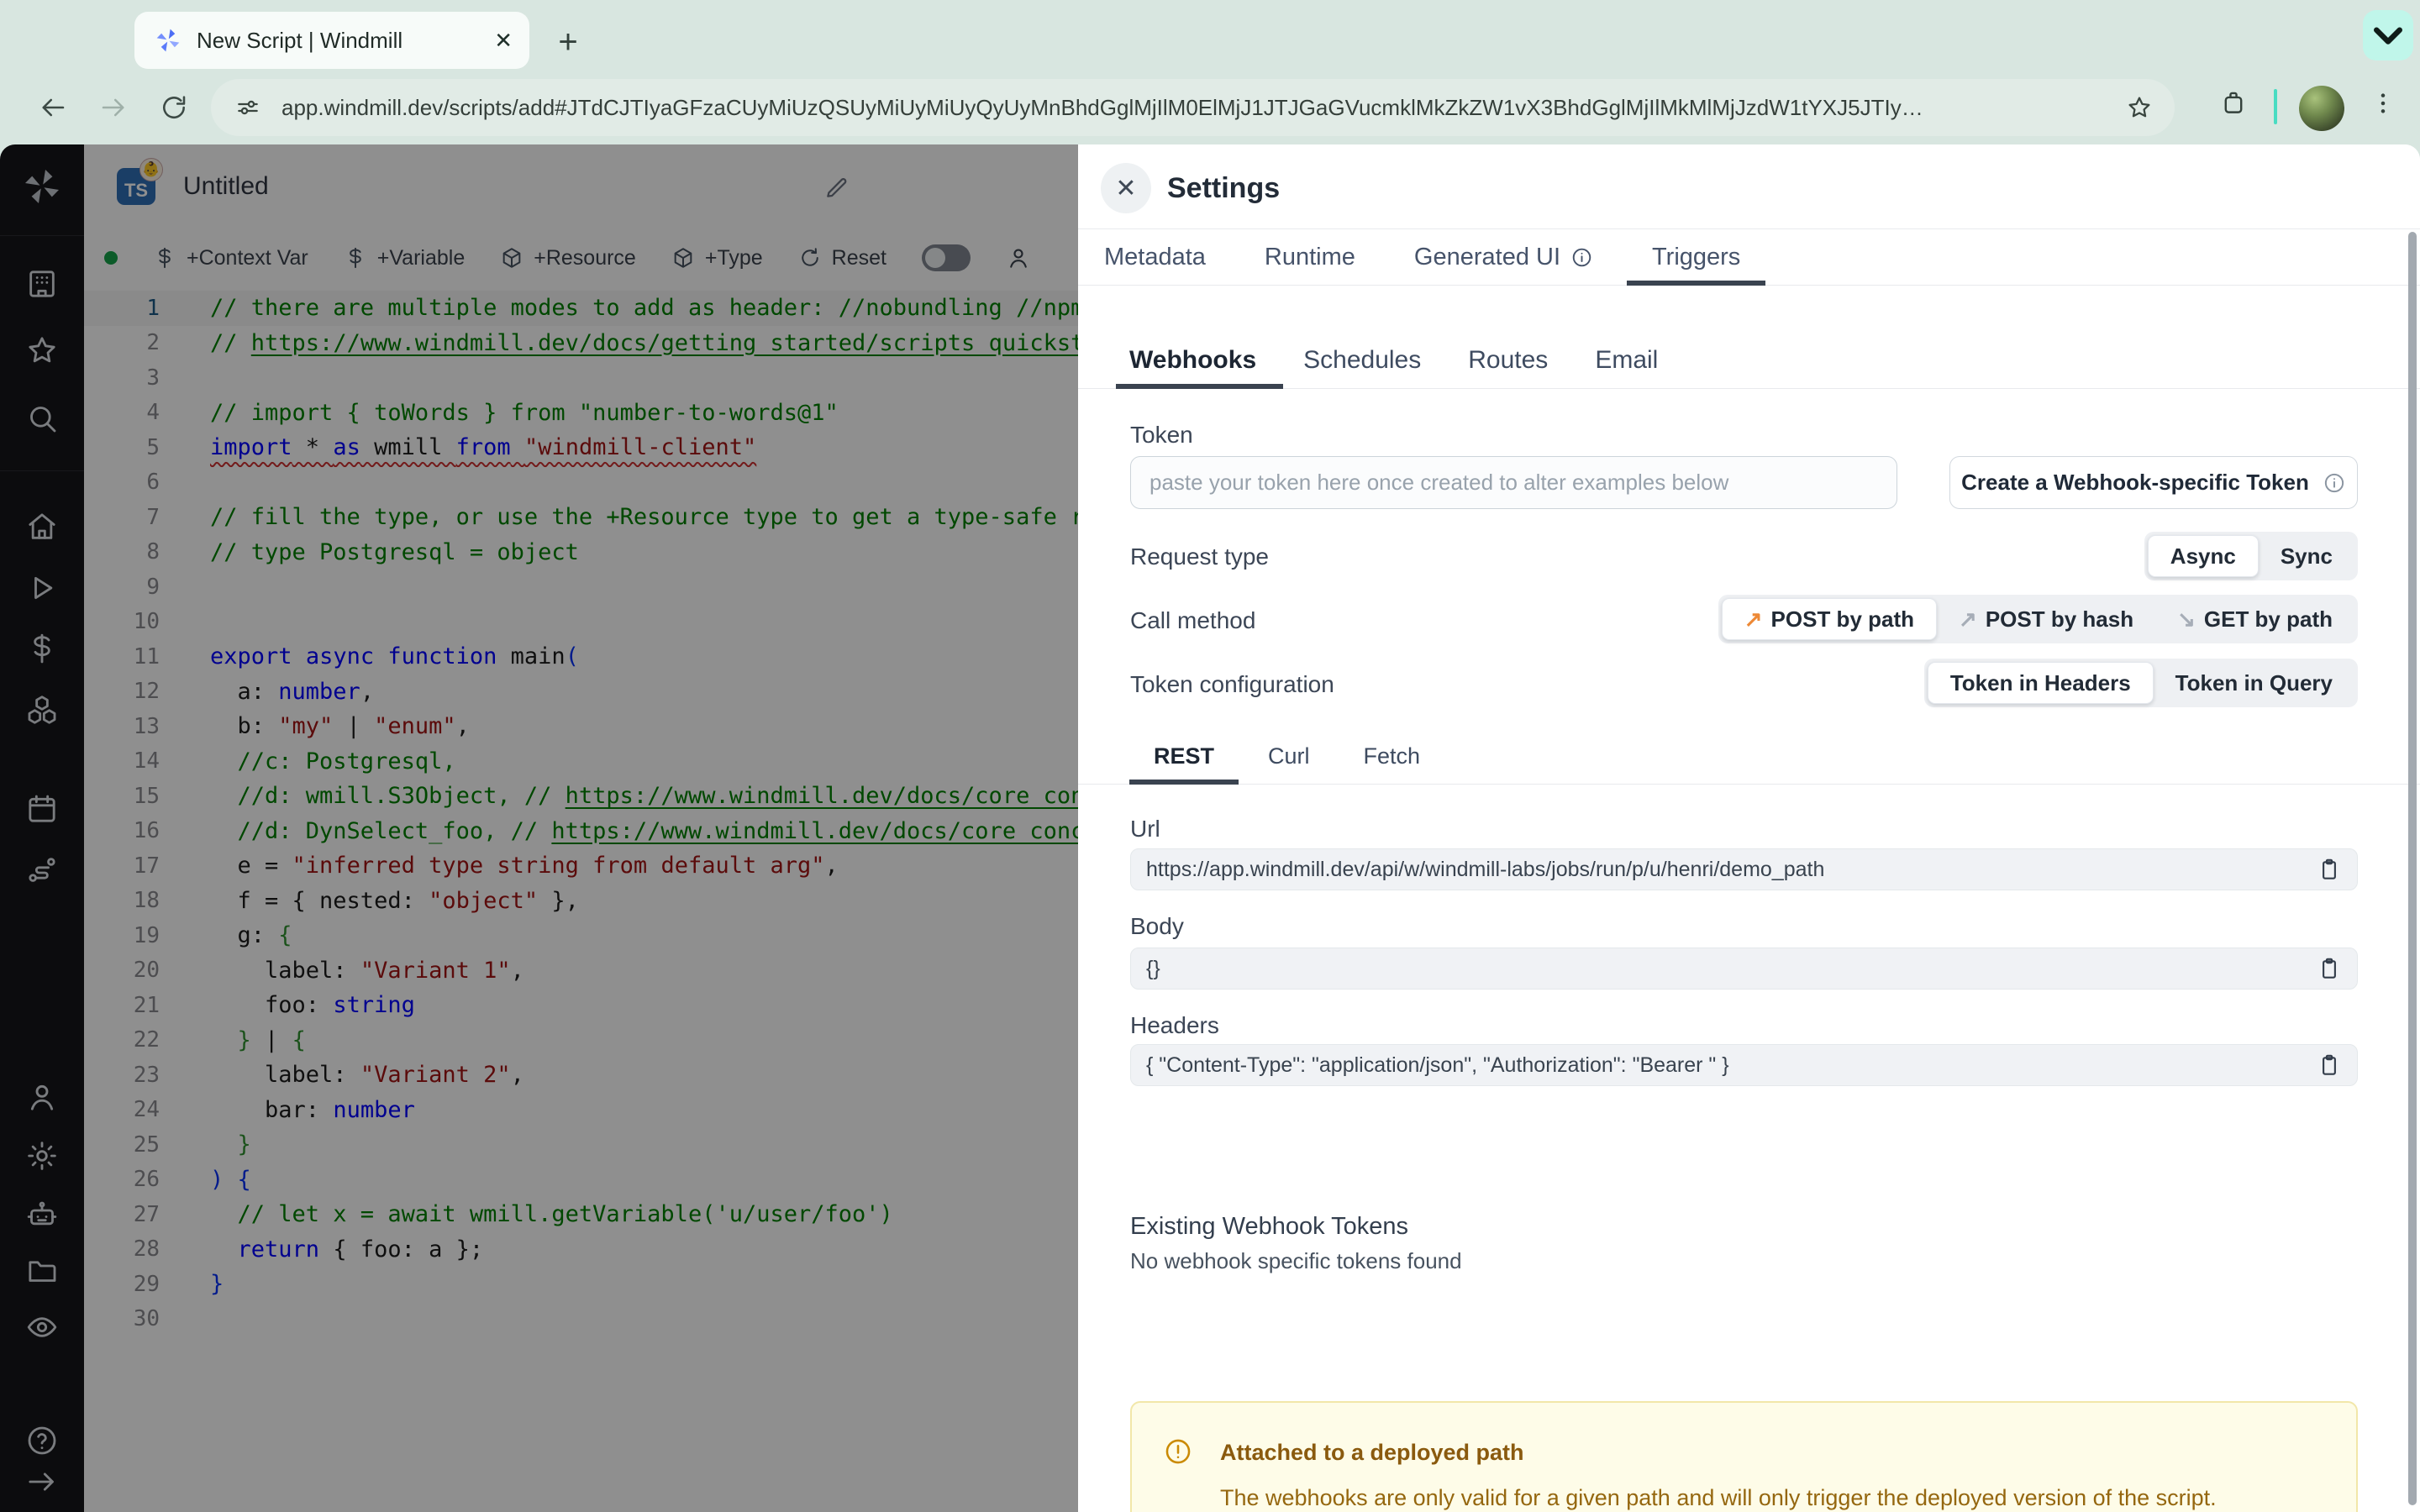  I want to click on bookmark-star-icon, so click(2140, 107).